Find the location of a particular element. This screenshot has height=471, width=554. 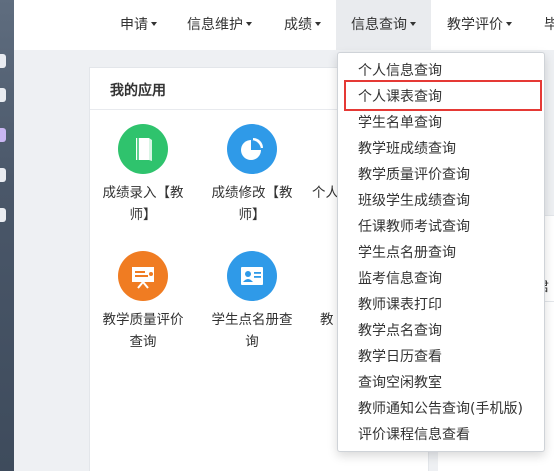

nav-graduation: 毕 is located at coordinates (549, 25).